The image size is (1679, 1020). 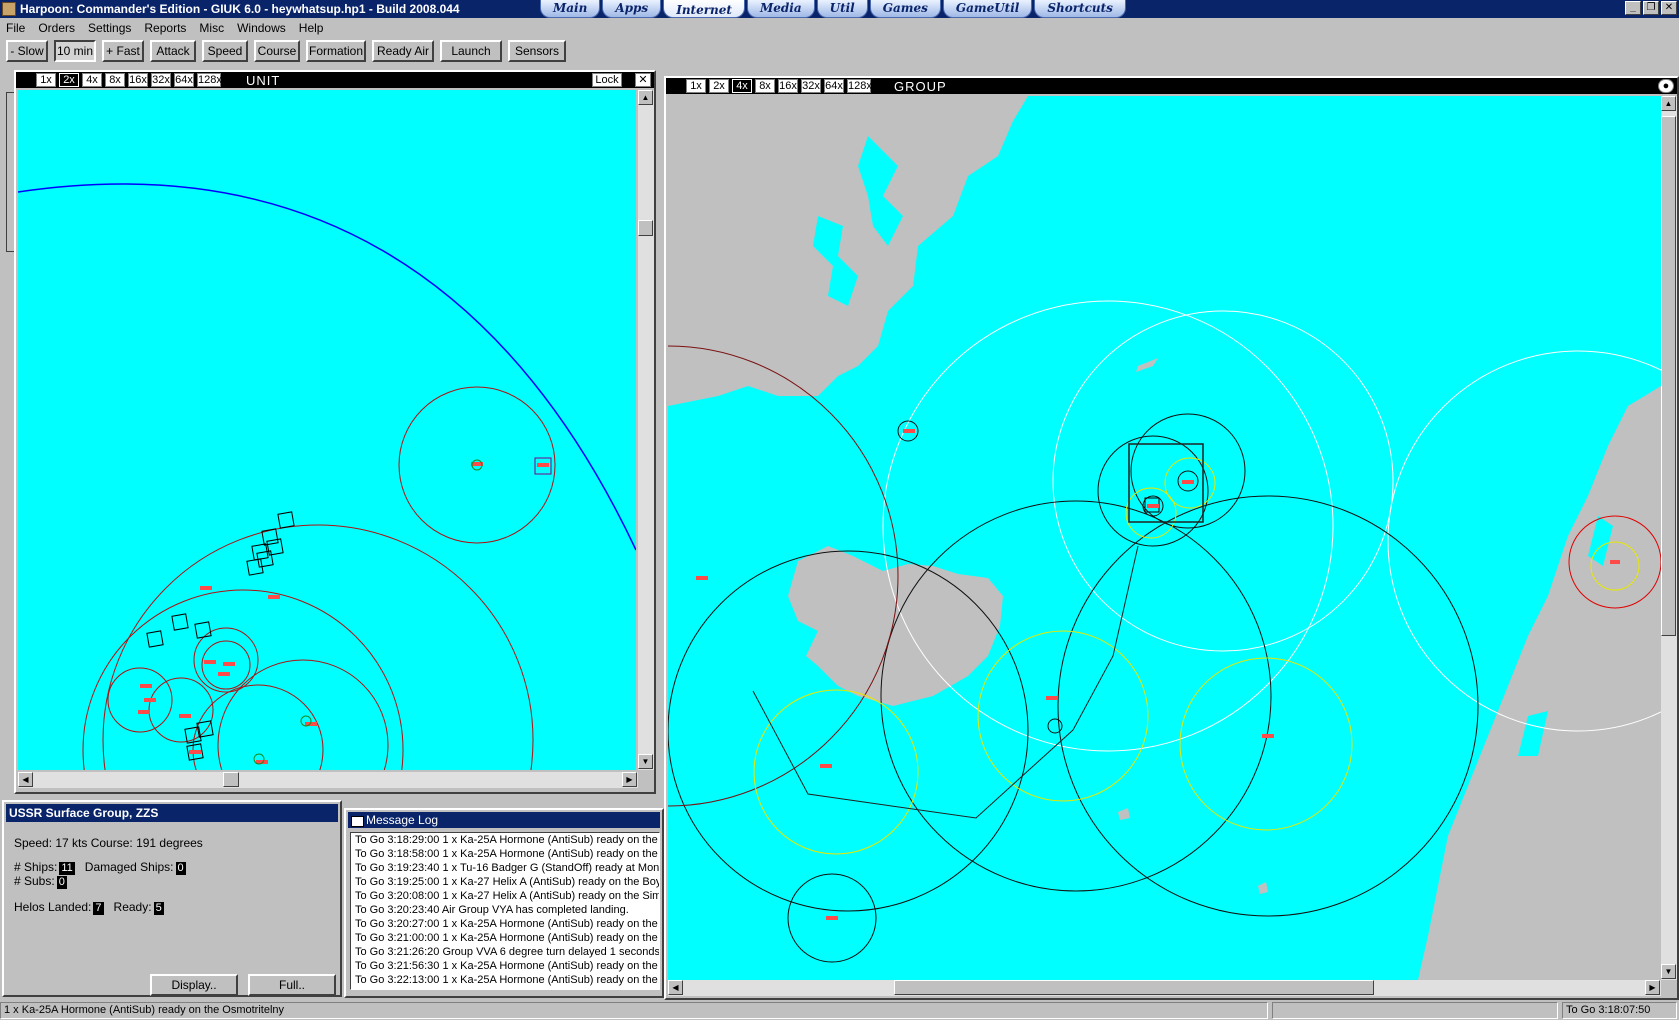 What do you see at coordinates (780, 9) in the screenshot?
I see `launcher-tab-media: Media` at bounding box center [780, 9].